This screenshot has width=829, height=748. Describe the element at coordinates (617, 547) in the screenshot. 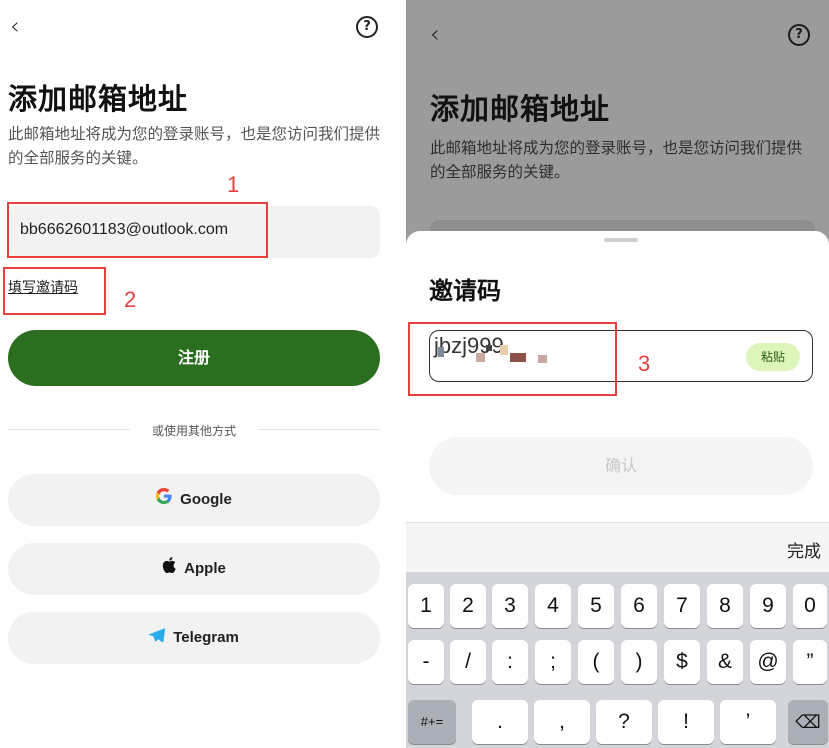

I see `keyboard-toolbar: 完成` at that location.